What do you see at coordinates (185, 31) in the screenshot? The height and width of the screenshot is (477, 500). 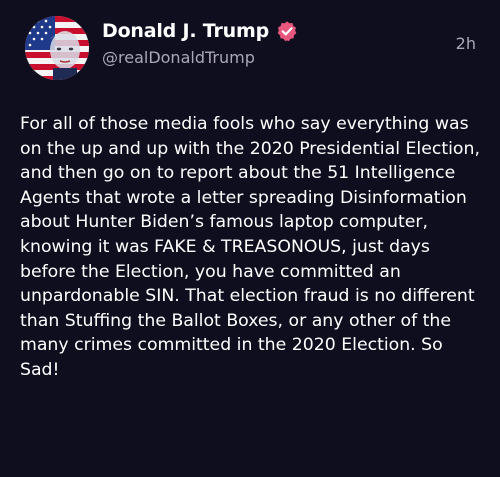 I see `author-display-name: Donald J. Trump` at bounding box center [185, 31].